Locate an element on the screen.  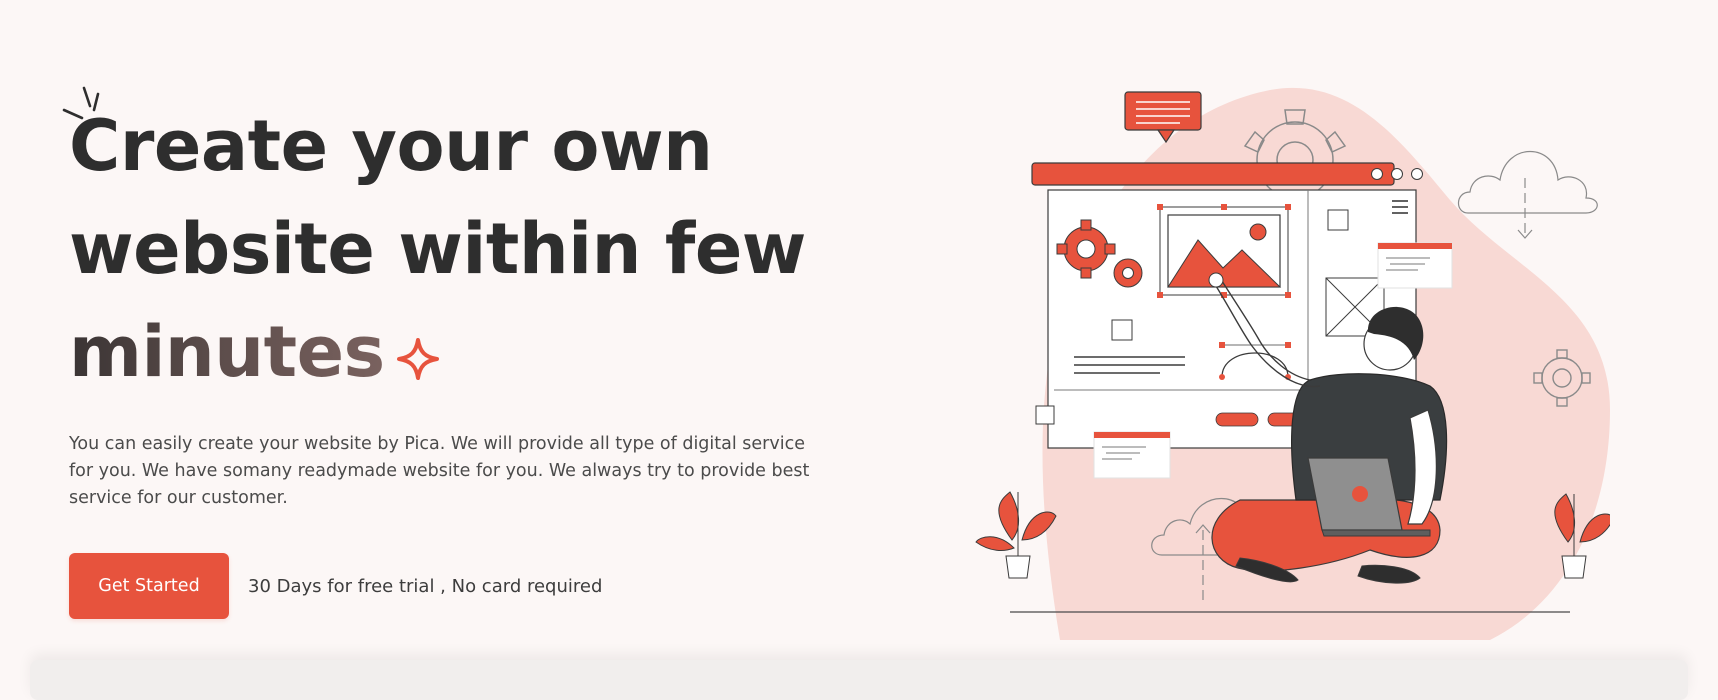
hero-title-line-1: Create your own is located at coordinates (391, 146).